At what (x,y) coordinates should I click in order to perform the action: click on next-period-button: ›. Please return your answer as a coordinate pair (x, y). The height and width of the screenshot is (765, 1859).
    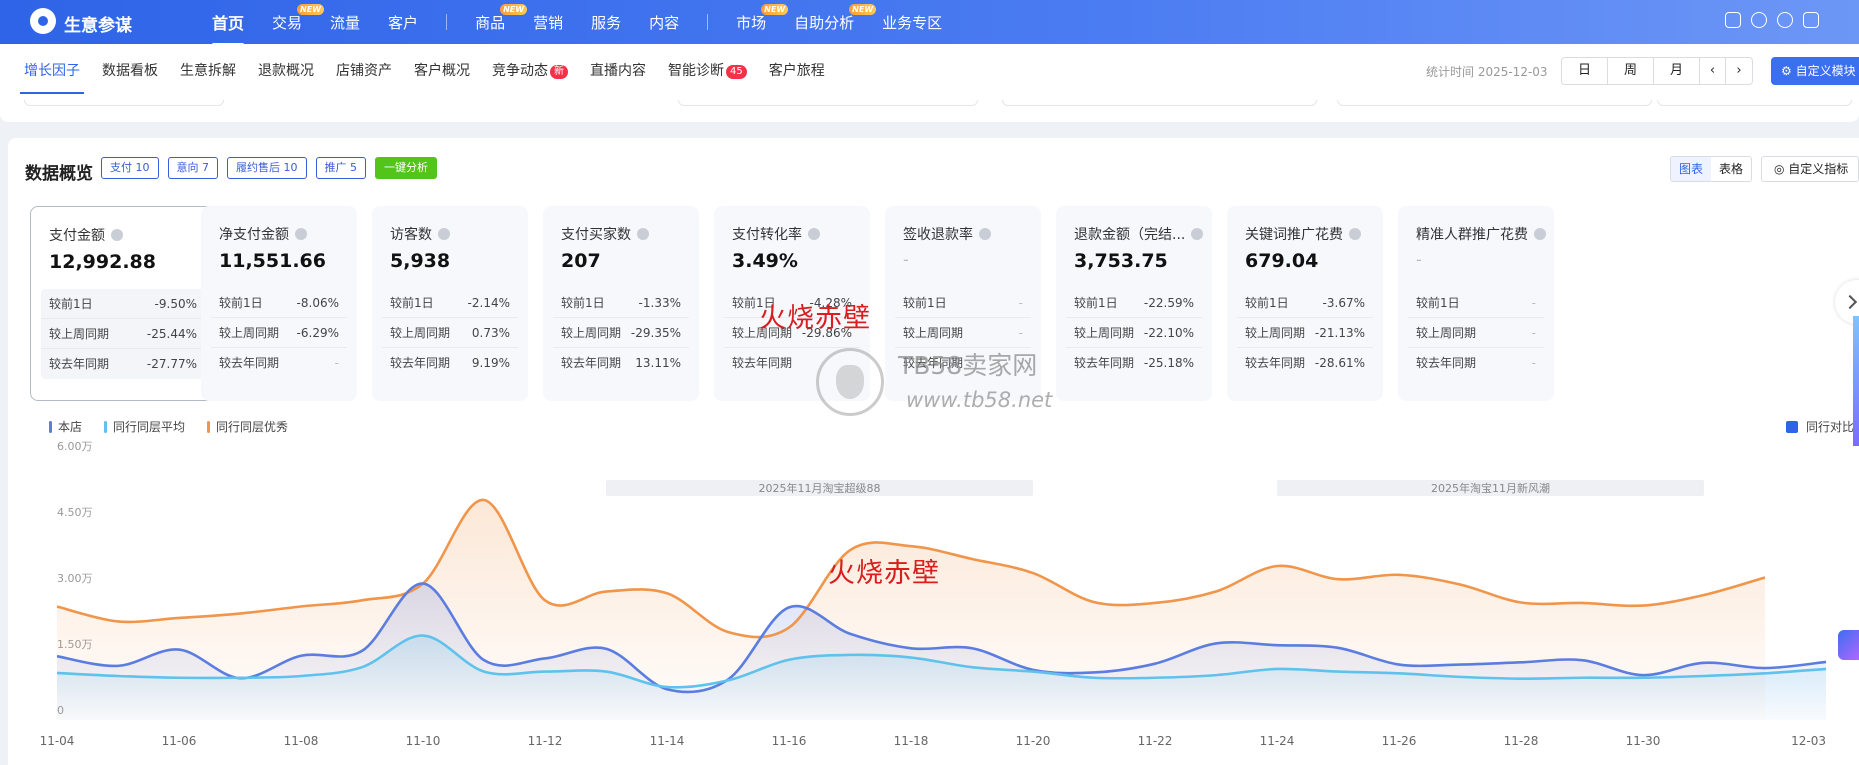
    Looking at the image, I should click on (1739, 71).